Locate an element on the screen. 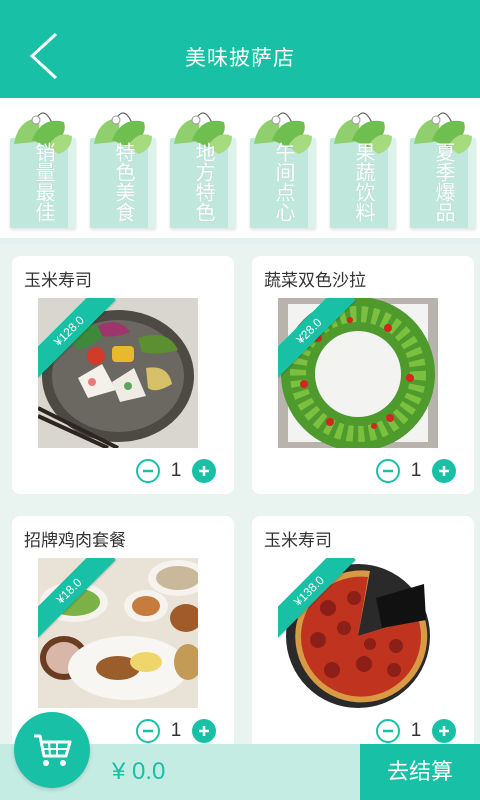 This screenshot has width=480, height=800. category-tag-specialty-food: 特色美食 is located at coordinates (123, 169).